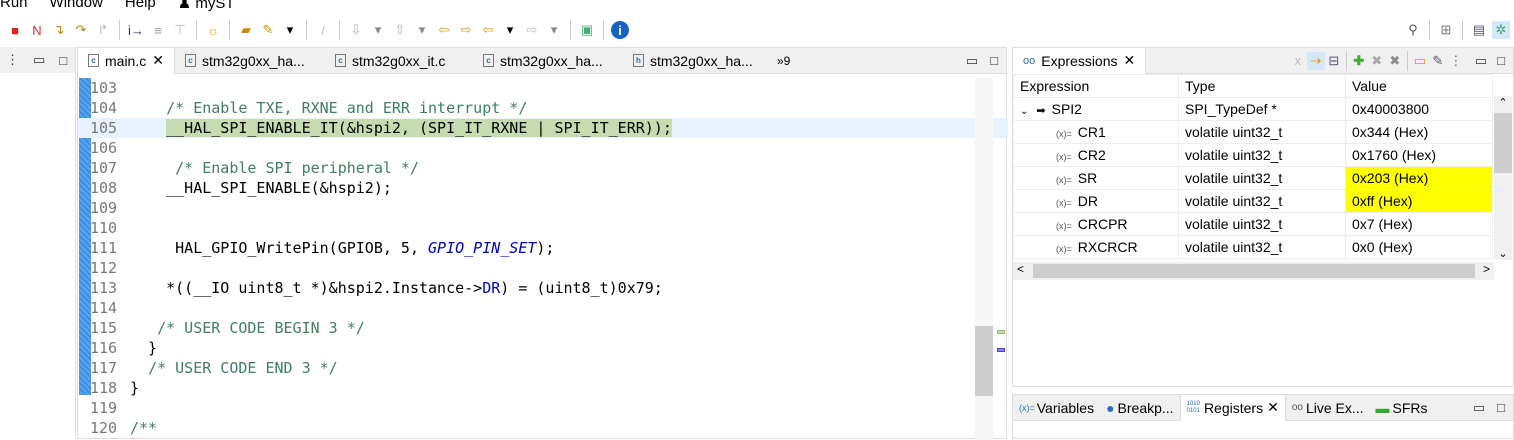 The image size is (1514, 440). What do you see at coordinates (543, 308) in the screenshot?
I see `code-line: 114` at bounding box center [543, 308].